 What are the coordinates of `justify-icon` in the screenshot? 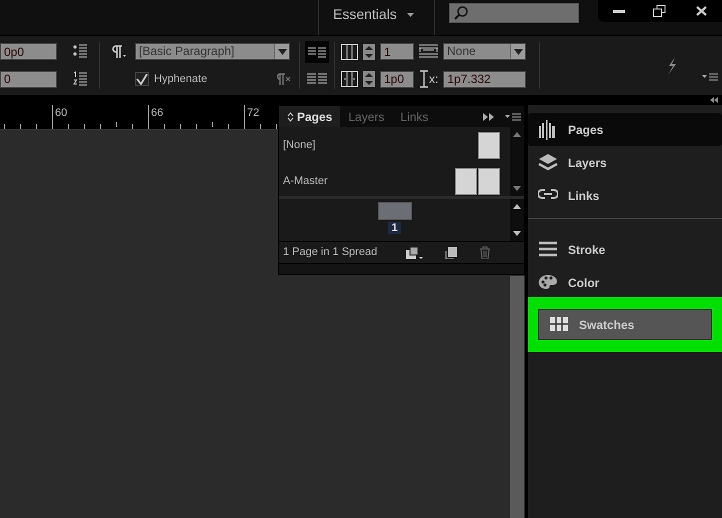 It's located at (317, 79).